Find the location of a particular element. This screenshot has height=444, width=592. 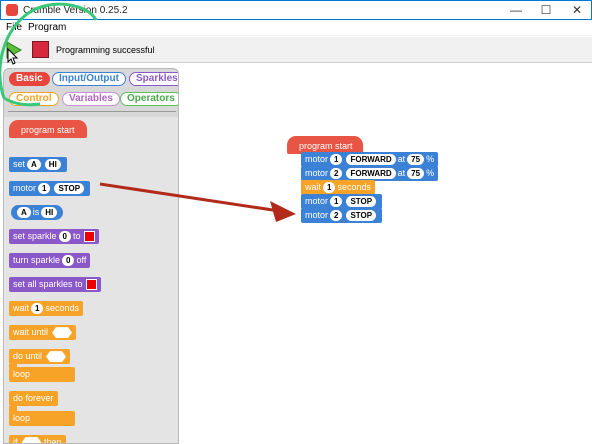

close-button: ✕ is located at coordinates (577, 10).